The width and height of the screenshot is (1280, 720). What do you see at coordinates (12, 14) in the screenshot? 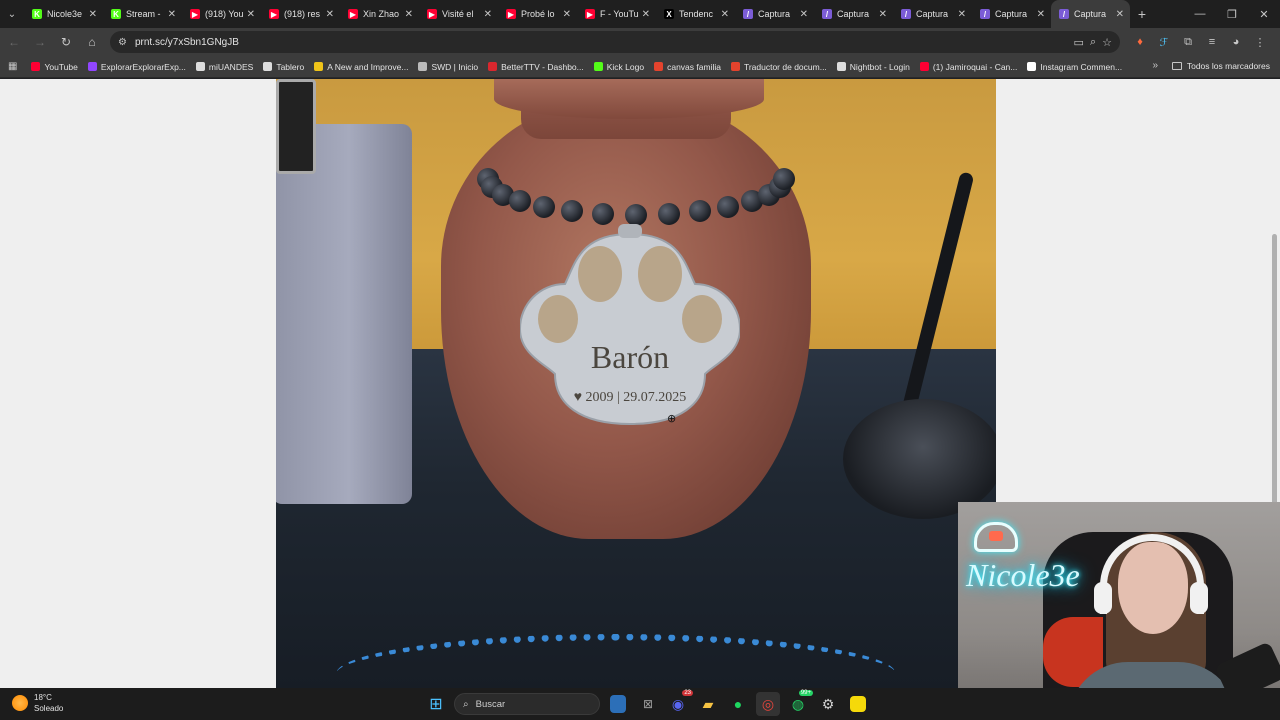
I see `tab-search-icon: ⌄` at bounding box center [12, 14].